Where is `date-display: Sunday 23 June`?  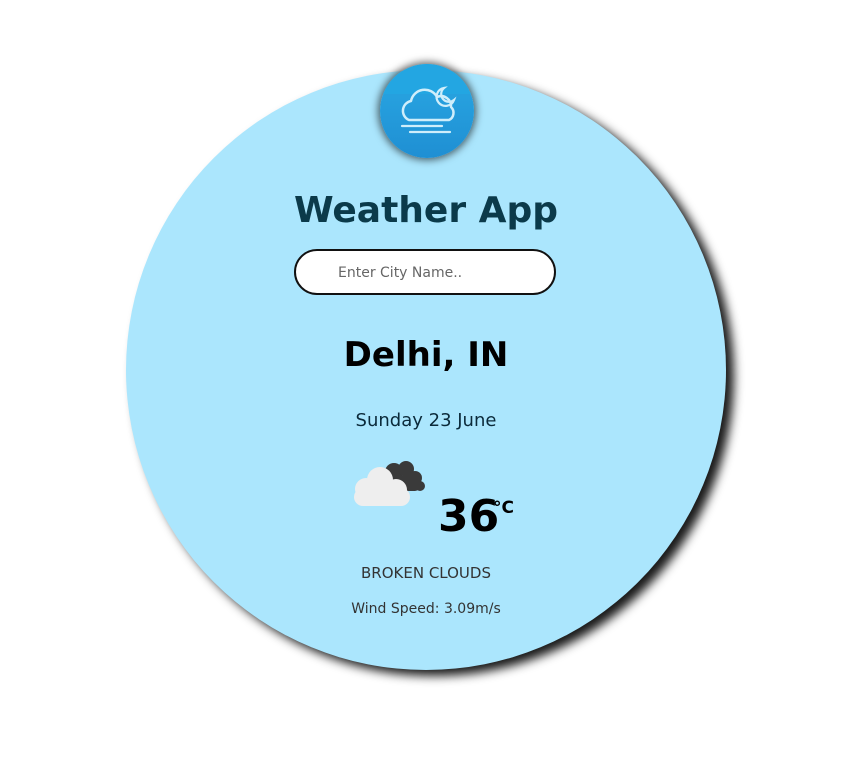 date-display: Sunday 23 June is located at coordinates (426, 420).